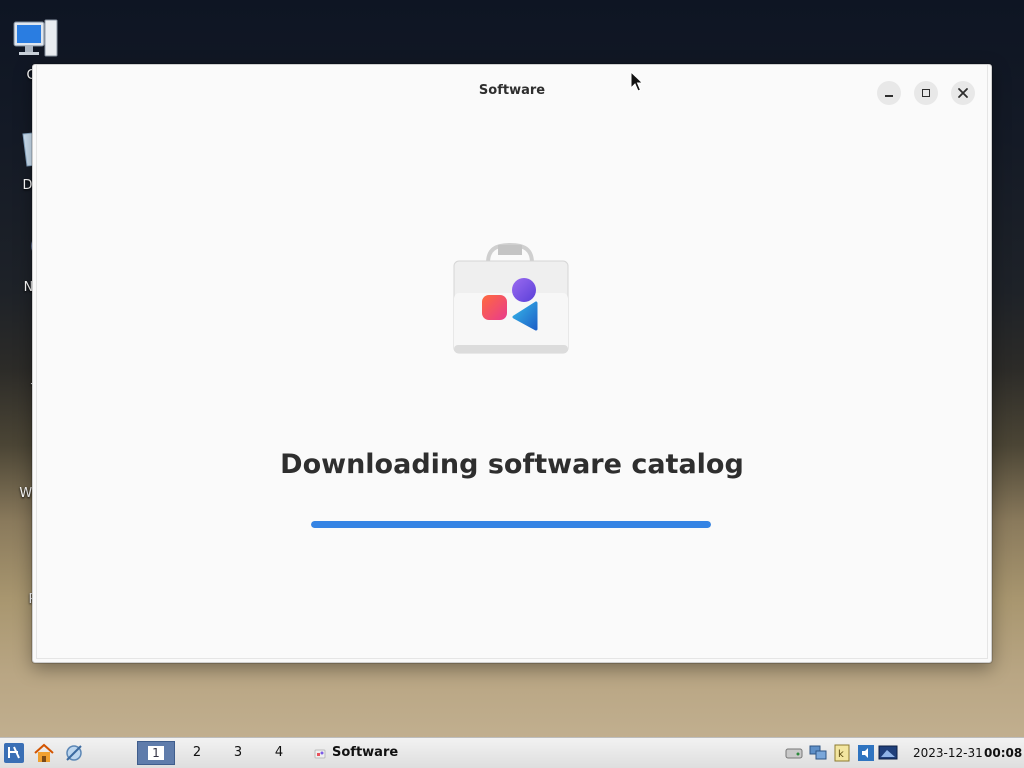 This screenshot has height=768, width=1024. Describe the element at coordinates (888, 753) in the screenshot. I see `display-icon` at that location.